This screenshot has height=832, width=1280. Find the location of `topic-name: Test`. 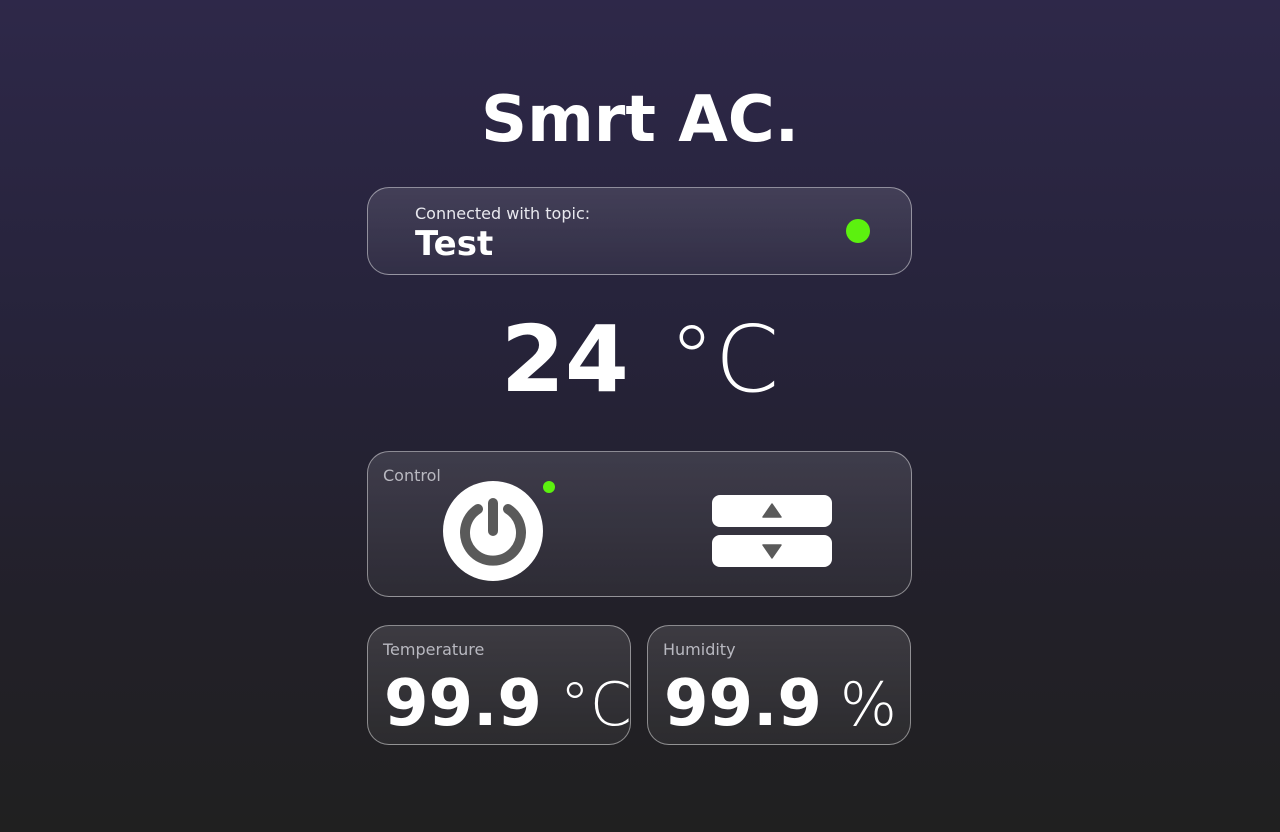

topic-name: Test is located at coordinates (454, 244).